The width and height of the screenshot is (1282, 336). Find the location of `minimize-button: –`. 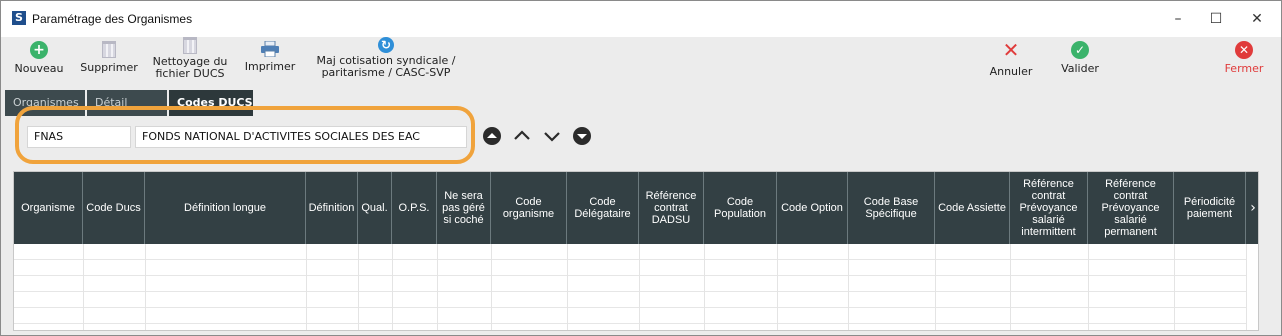

minimize-button: – is located at coordinates (1178, 19).